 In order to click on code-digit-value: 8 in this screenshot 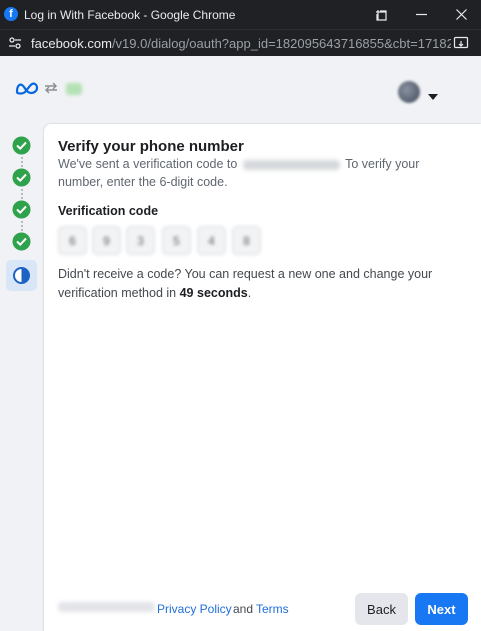, I will do `click(246, 240)`.